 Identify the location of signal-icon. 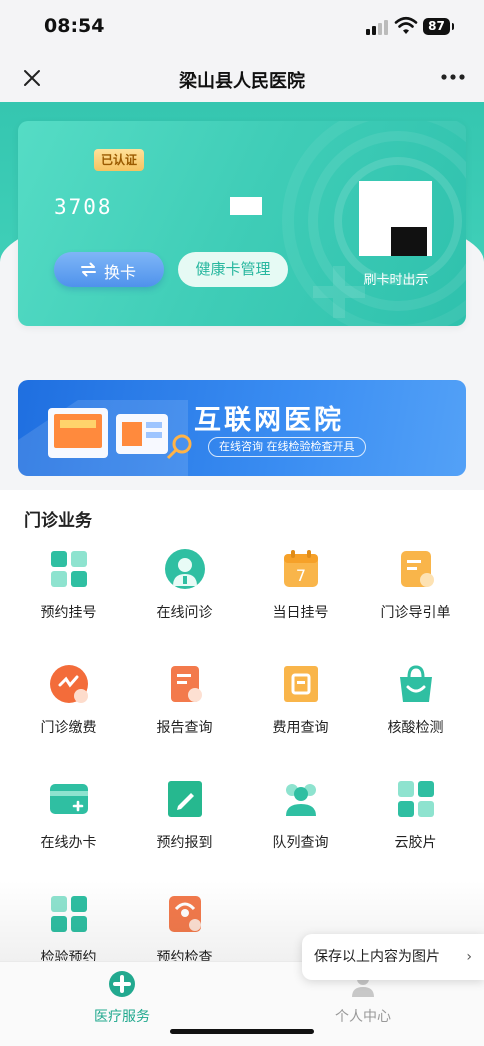
(378, 27).